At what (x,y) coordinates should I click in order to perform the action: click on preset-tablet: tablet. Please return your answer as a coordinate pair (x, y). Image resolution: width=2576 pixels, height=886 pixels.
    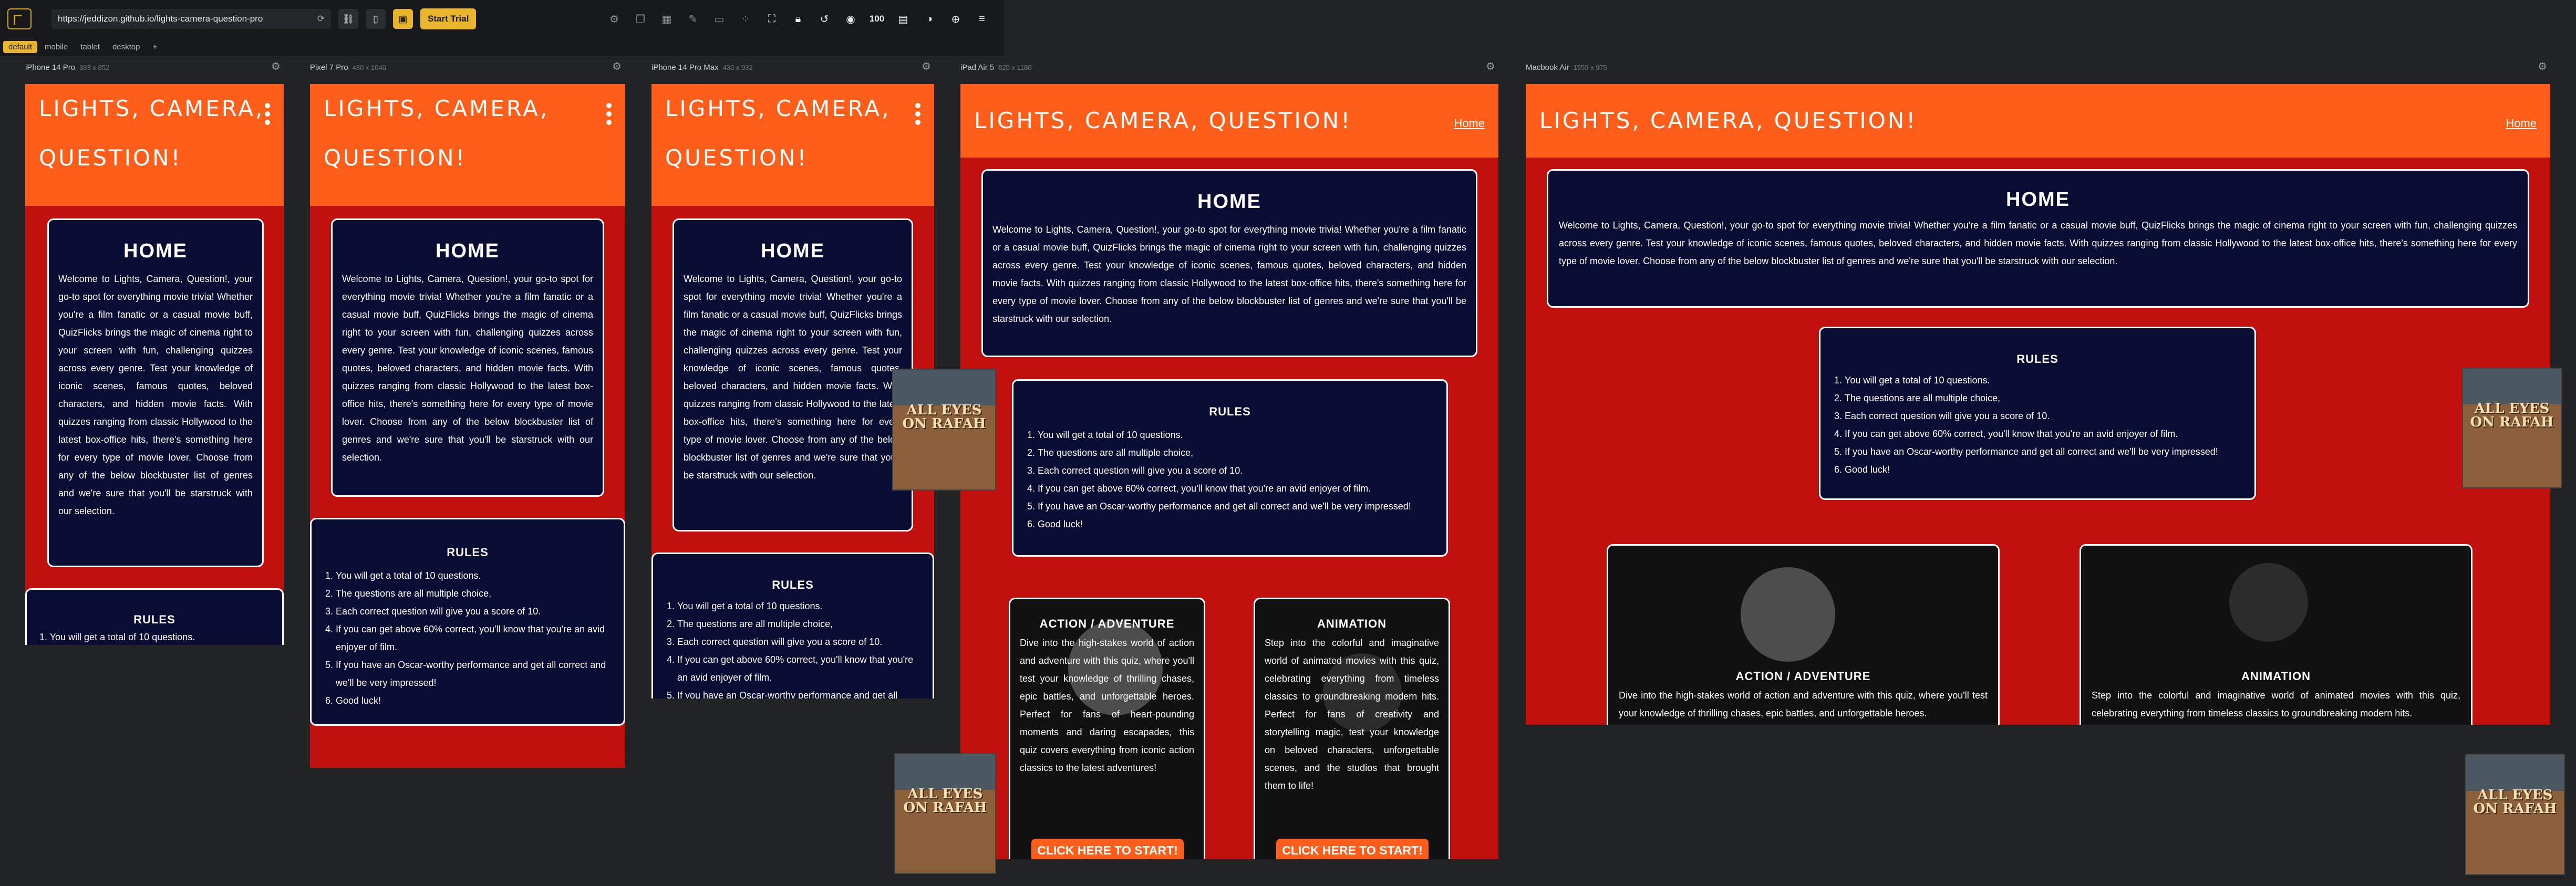
    Looking at the image, I should click on (90, 47).